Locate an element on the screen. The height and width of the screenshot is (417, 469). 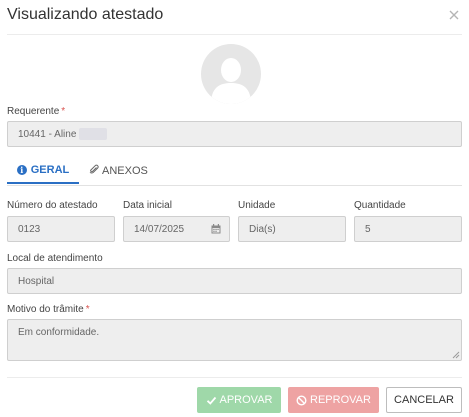
ban-icon is located at coordinates (301, 400).